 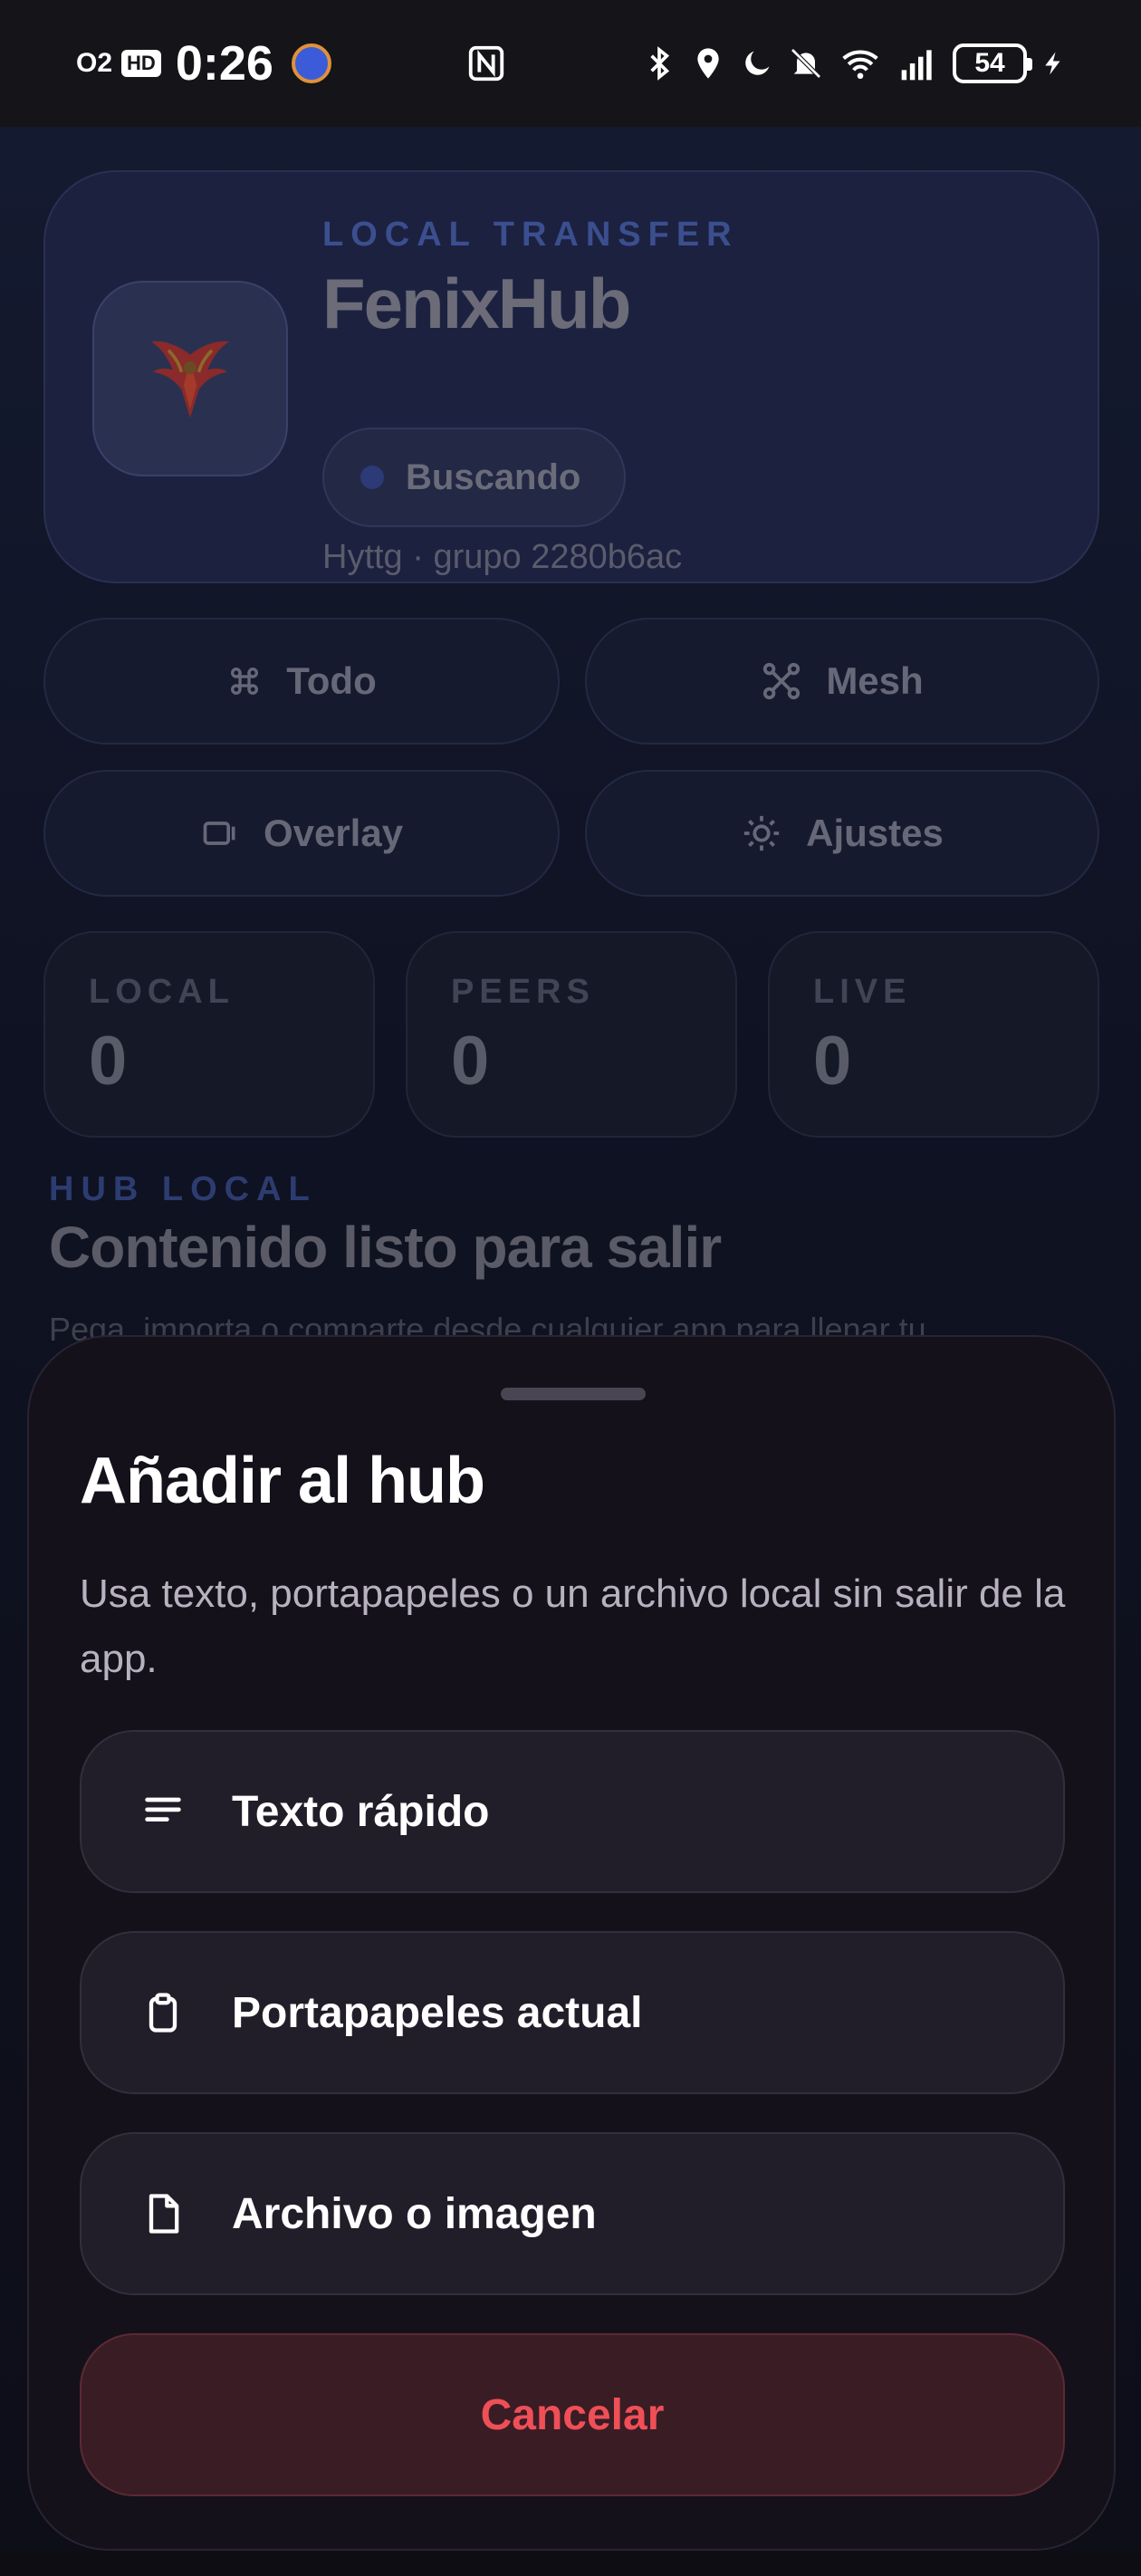 What do you see at coordinates (762, 833) in the screenshot?
I see `sun-icon` at bounding box center [762, 833].